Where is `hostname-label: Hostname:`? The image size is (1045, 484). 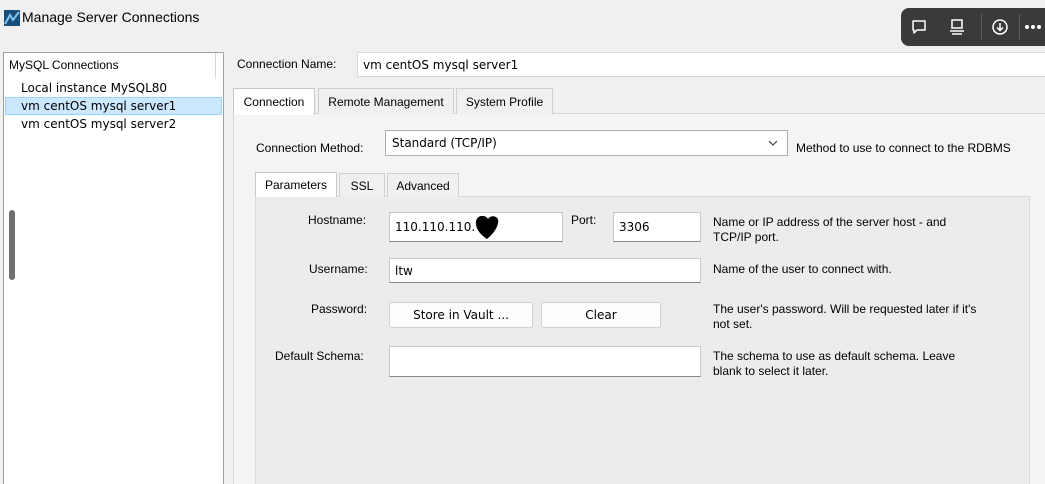 hostname-label: Hostname: is located at coordinates (337, 220).